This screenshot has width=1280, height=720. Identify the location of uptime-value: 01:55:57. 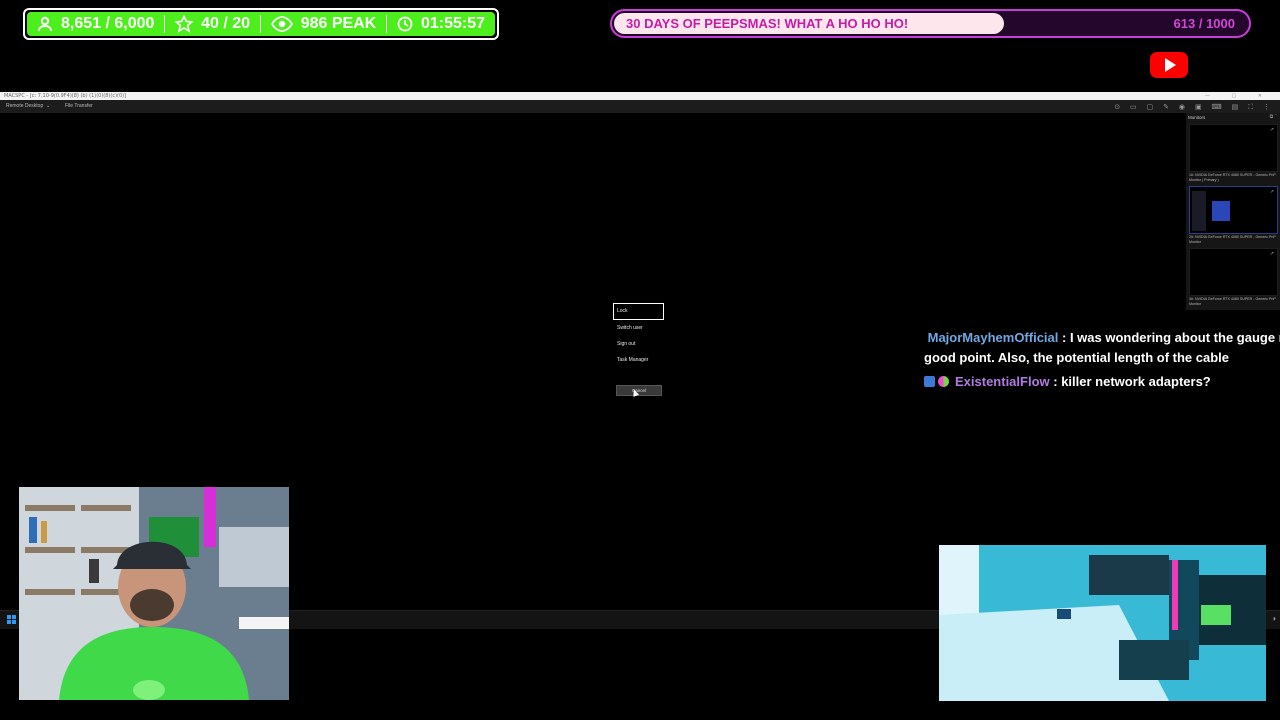
(453, 23).